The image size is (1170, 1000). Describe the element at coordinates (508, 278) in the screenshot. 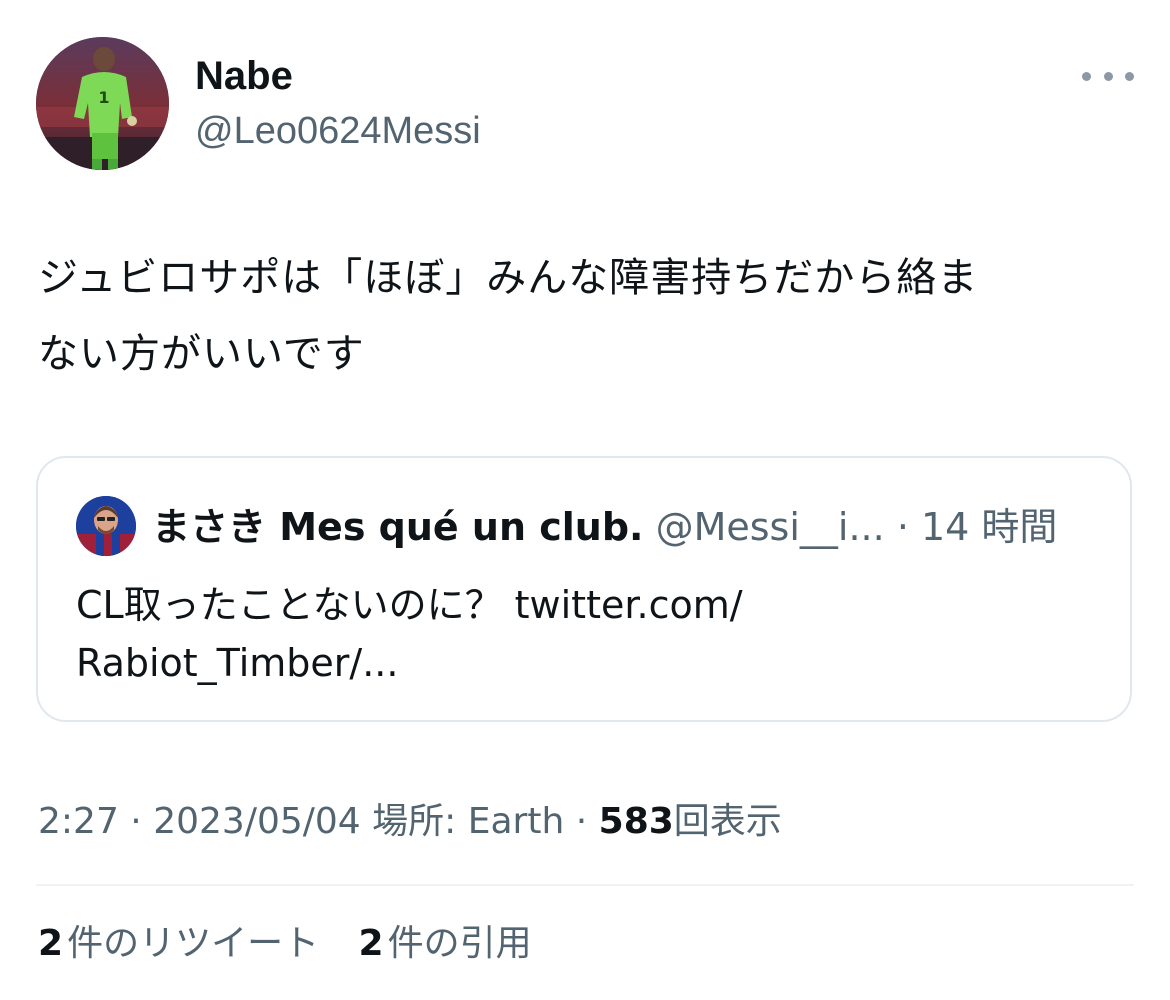

I see `tweet-text-line: ジュビロサポは「ほぼ」みんな障害持ちだから絡ま` at that location.